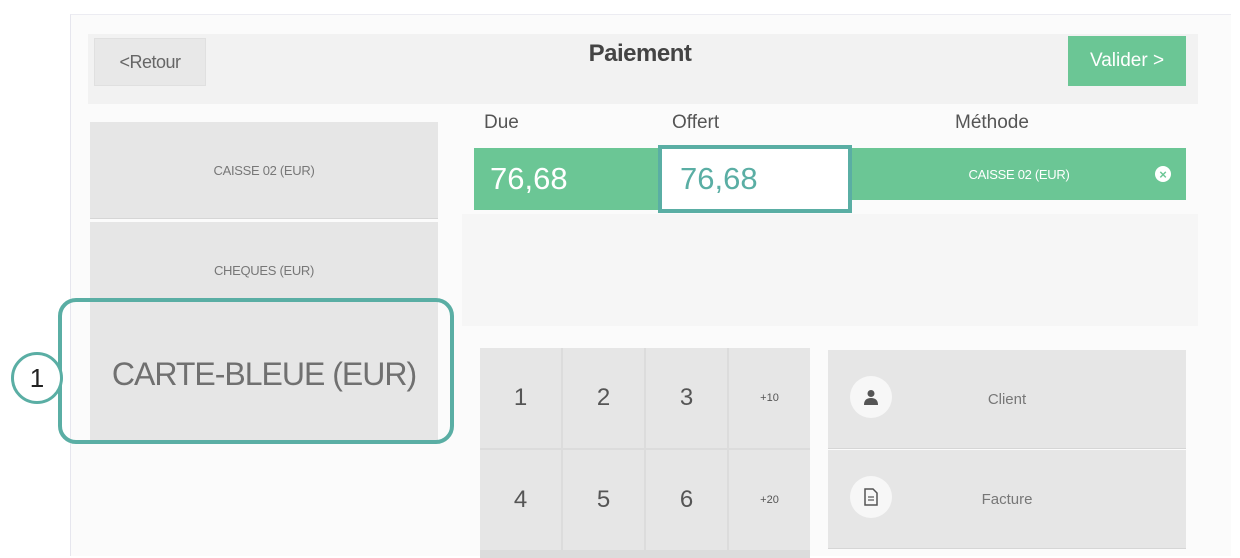 Image resolution: width=1240 pixels, height=558 pixels. What do you see at coordinates (686, 398) in the screenshot?
I see `key-3: 3` at bounding box center [686, 398].